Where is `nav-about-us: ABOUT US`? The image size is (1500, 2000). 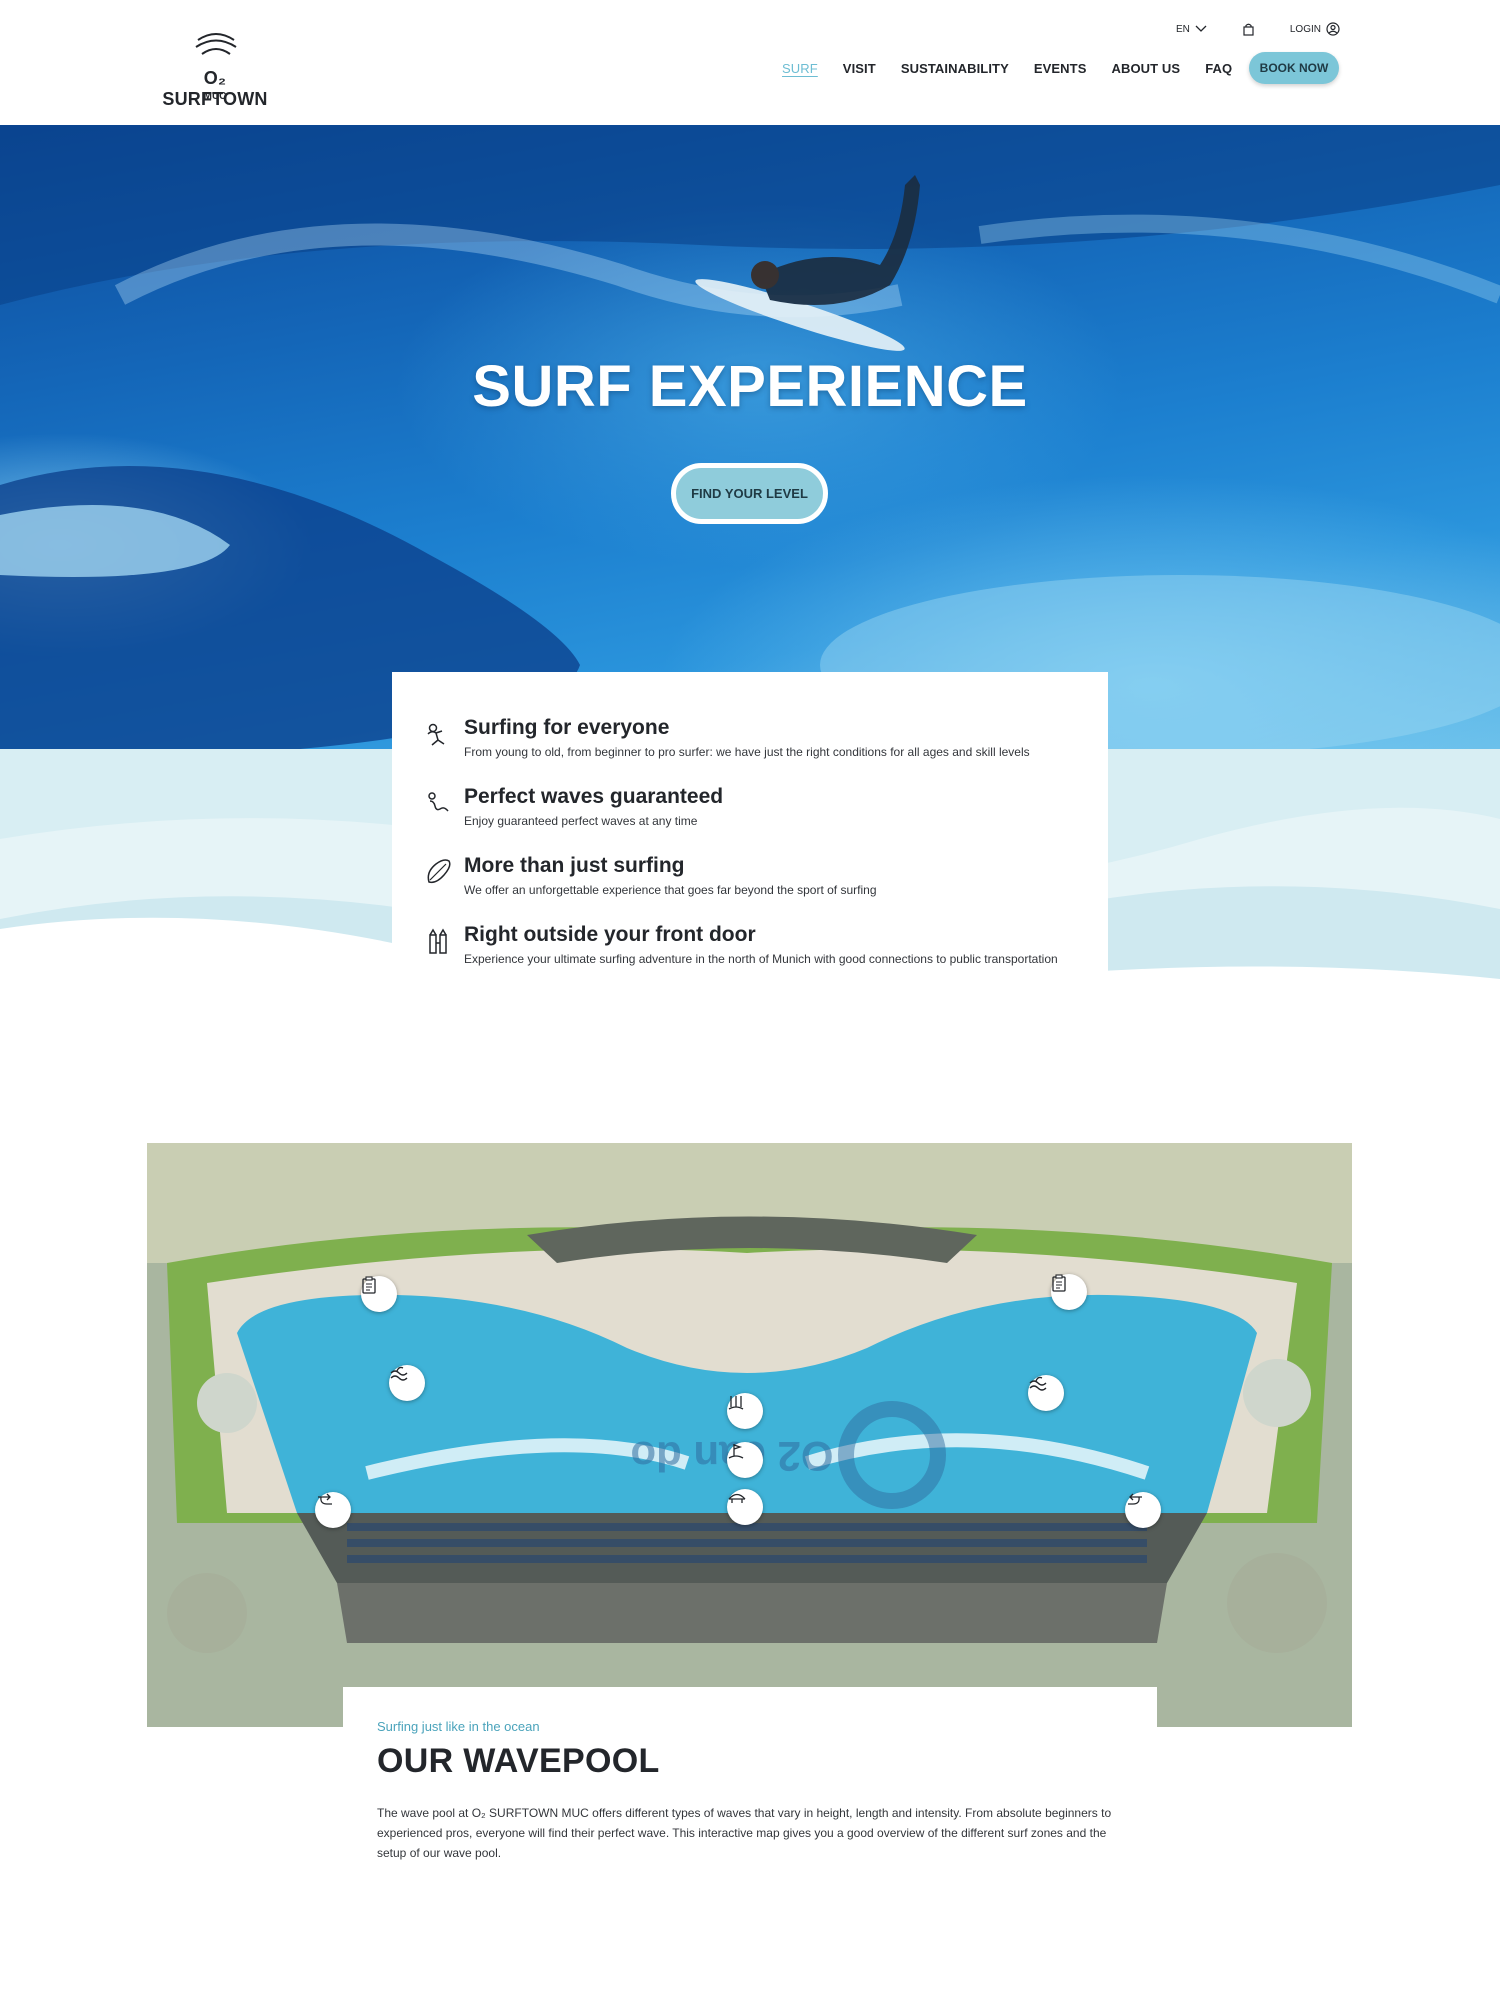
nav-about-us: ABOUT US is located at coordinates (1145, 68).